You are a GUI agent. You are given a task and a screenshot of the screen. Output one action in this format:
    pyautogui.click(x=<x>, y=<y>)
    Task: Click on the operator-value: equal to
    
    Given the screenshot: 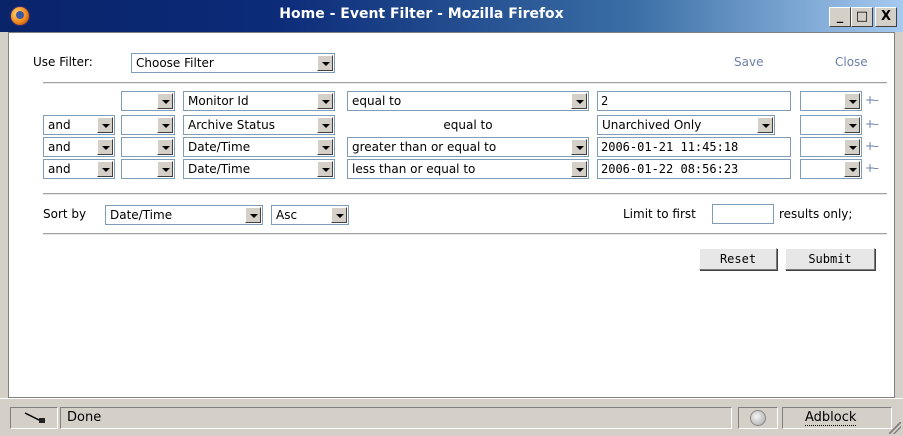 What is the action you would take?
    pyautogui.click(x=377, y=101)
    